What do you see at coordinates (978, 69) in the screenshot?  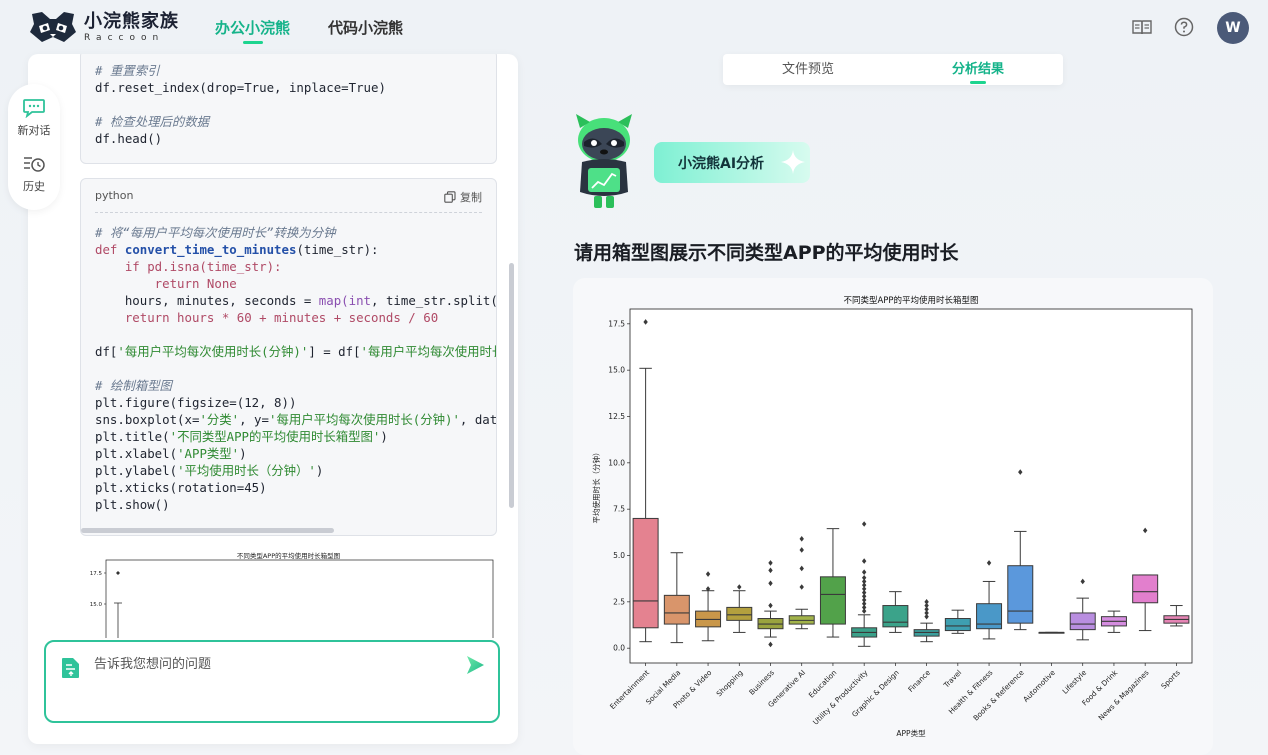 I see `tab-analysis-result: 分析结果` at bounding box center [978, 69].